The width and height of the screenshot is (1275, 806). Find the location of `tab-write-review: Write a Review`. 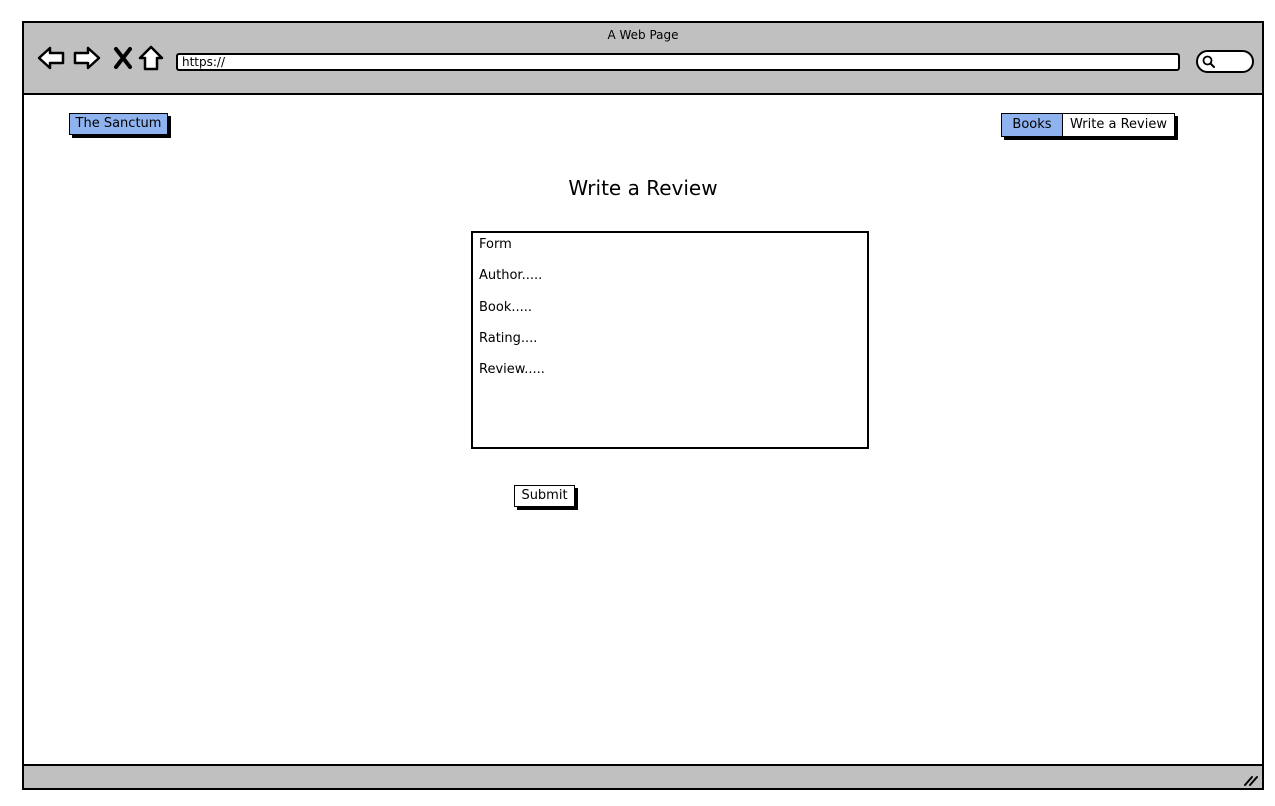

tab-write-review: Write a Review is located at coordinates (1118, 125).